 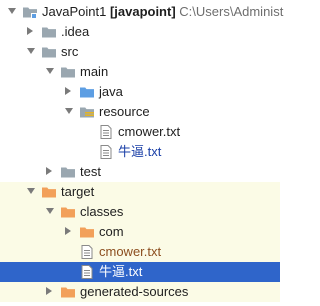 I want to click on tree-row-test: test, so click(x=140, y=172).